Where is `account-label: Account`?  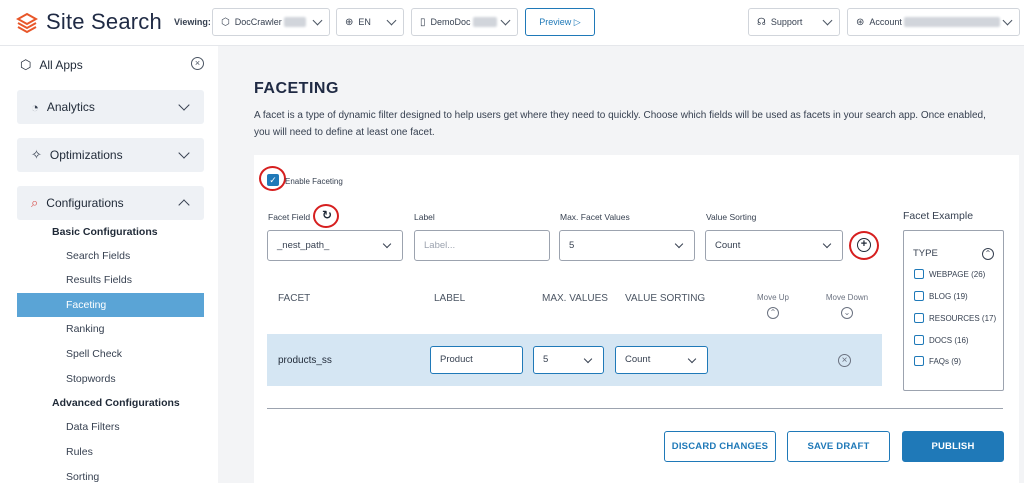
account-label: Account is located at coordinates (885, 22).